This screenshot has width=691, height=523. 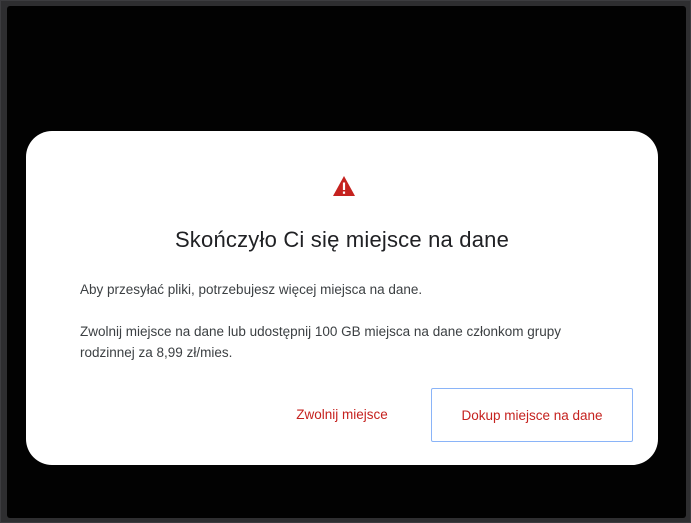 I want to click on warning-triangle-icon, so click(x=344, y=186).